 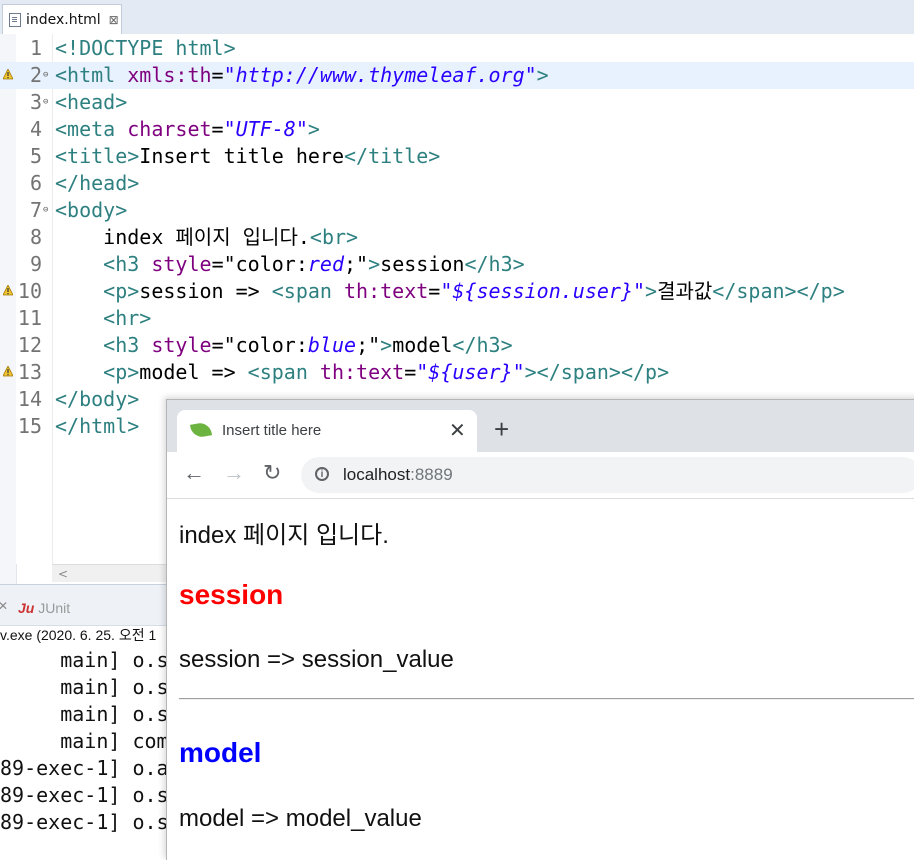 What do you see at coordinates (597, 372) in the screenshot?
I see `code-token: ></span></p>` at bounding box center [597, 372].